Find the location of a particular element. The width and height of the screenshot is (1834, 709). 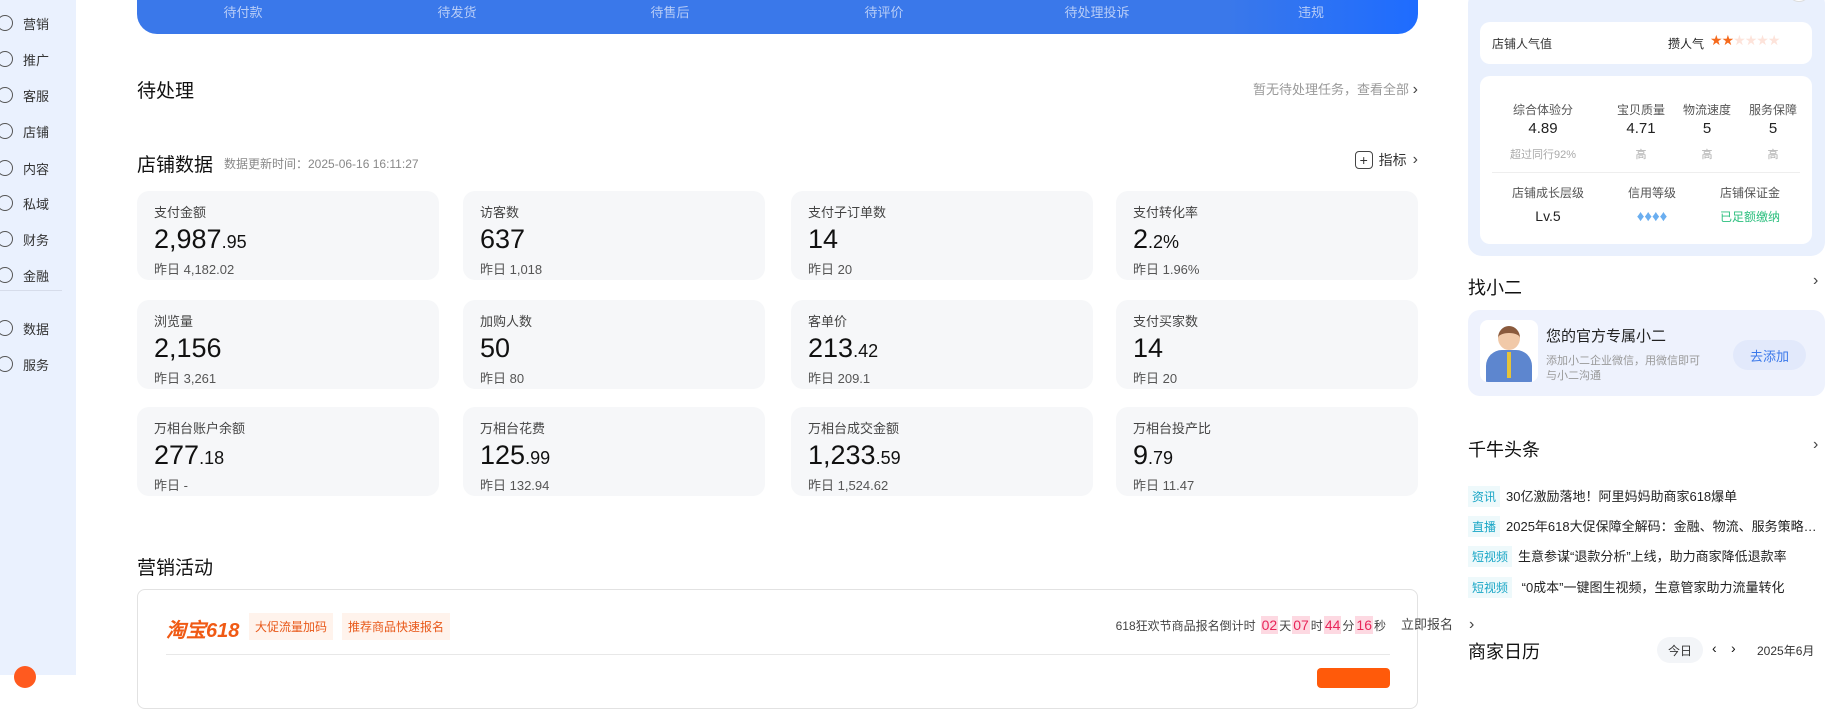

headline-item: 短视频 生意参谋“退款分析”上线，助力商家降低退款率 is located at coordinates (1648, 556).